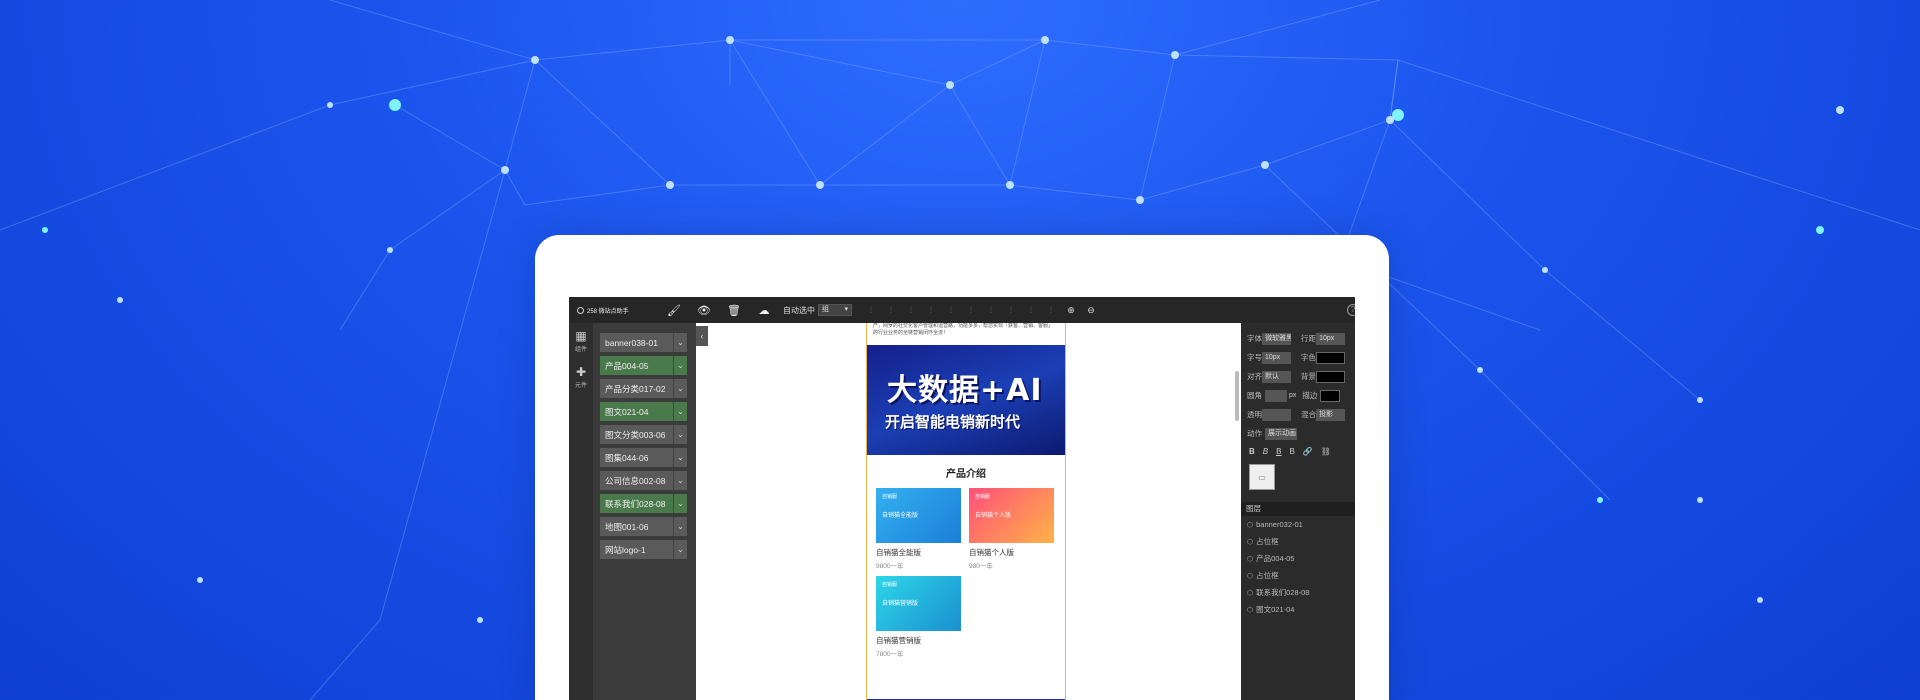  I want to click on image-placeholder-icon: ▭, so click(1262, 477).